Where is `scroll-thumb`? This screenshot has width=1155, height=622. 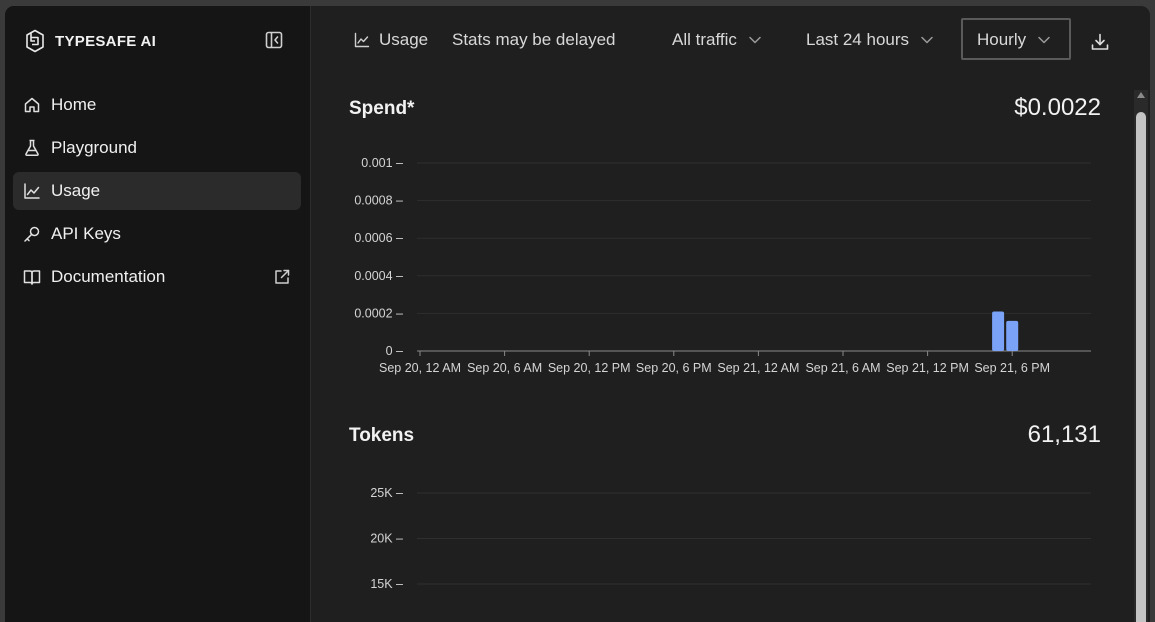
scroll-thumb is located at coordinates (1141, 367).